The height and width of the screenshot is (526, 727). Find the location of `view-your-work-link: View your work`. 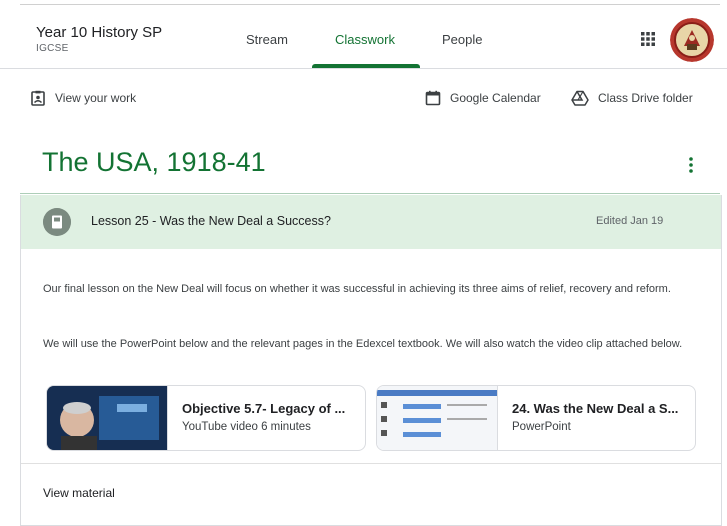

view-your-work-link: View your work is located at coordinates (83, 98).